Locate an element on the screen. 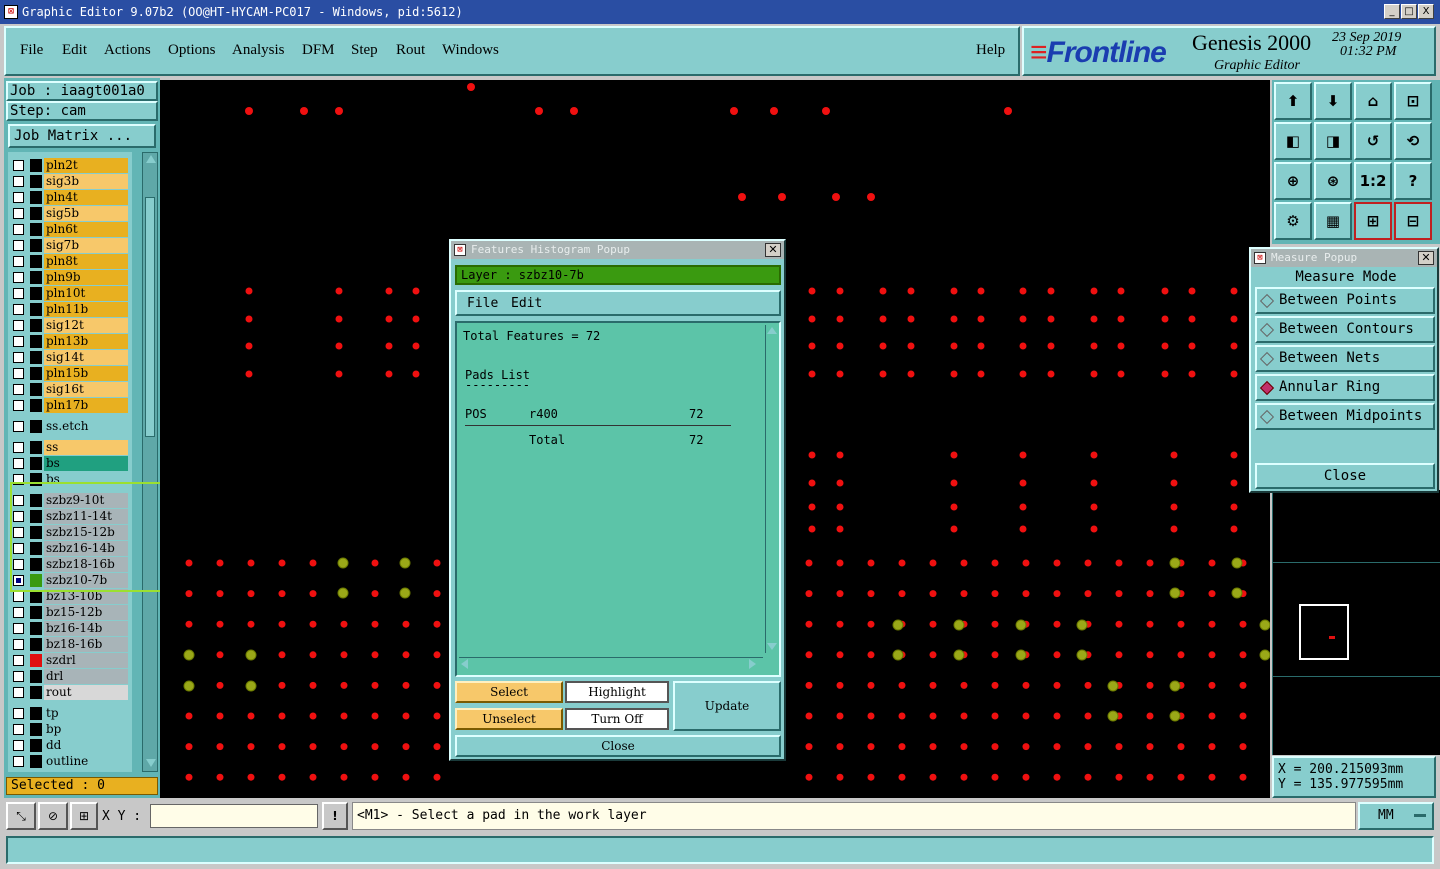 This screenshot has height=869, width=1440. layer-name: bz18-16b is located at coordinates (86, 644).